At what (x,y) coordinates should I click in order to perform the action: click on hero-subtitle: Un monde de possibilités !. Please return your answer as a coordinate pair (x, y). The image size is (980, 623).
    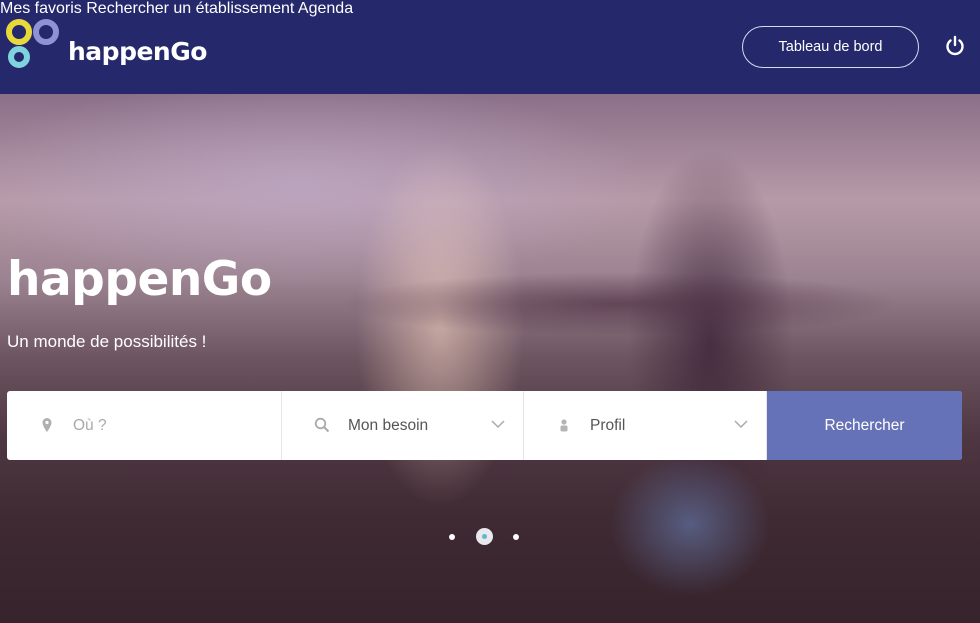
    Looking at the image, I should click on (107, 341).